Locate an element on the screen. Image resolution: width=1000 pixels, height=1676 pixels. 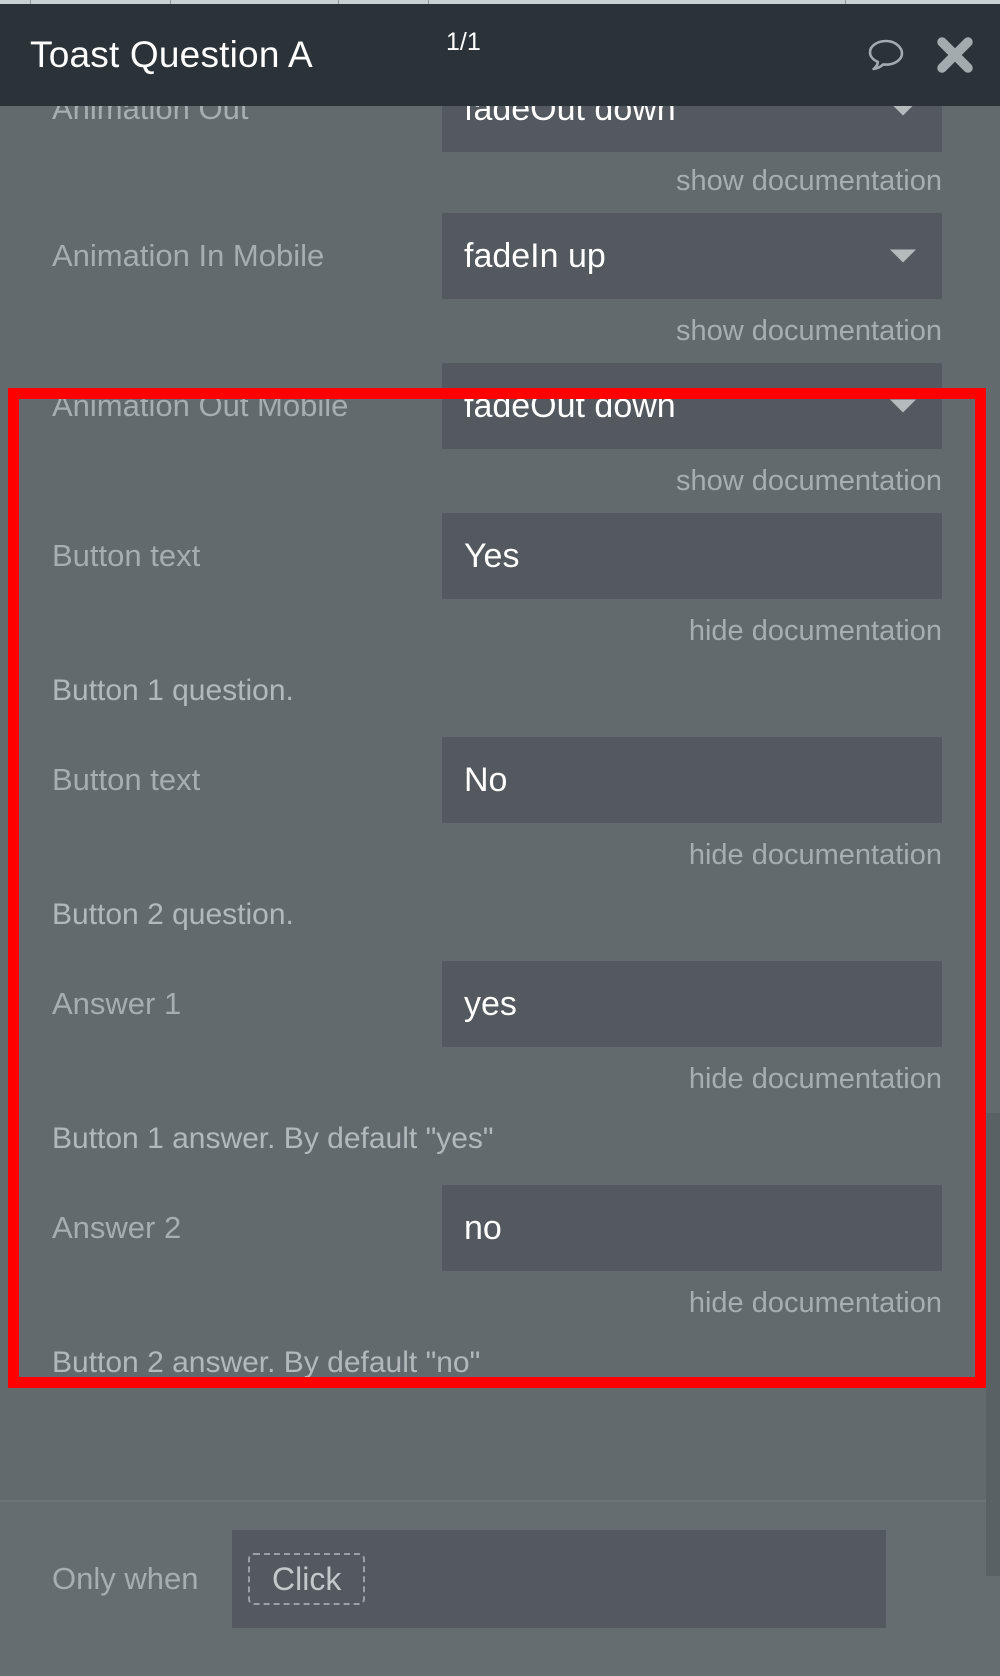
field-value: yes is located at coordinates (490, 1003).